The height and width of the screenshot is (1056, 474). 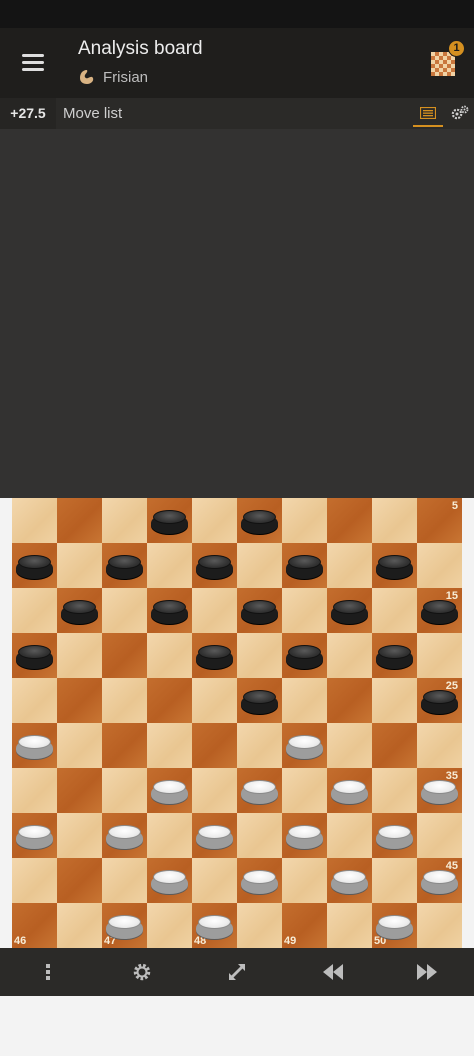 I want to click on board-square-50: 50, so click(x=394, y=925).